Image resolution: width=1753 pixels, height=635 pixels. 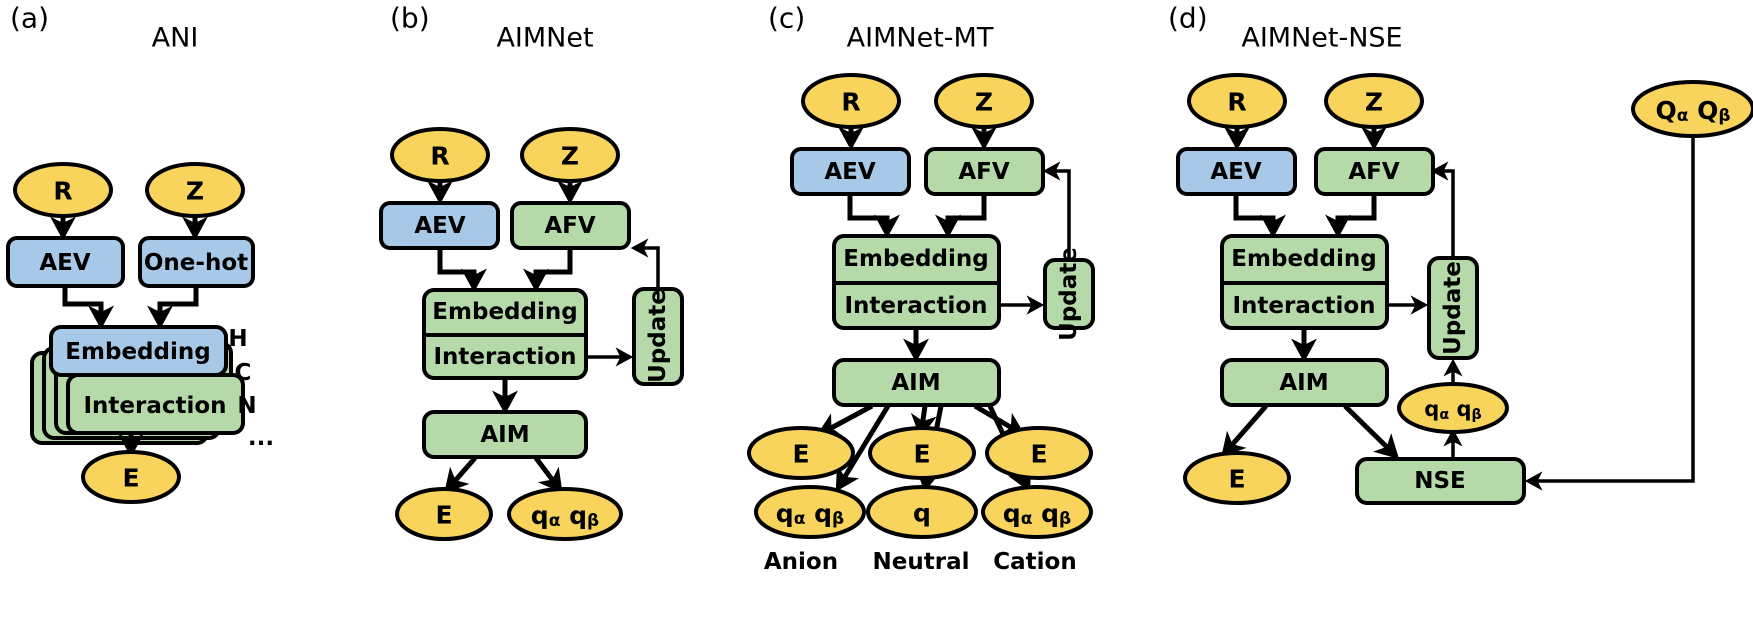 I want to click on panel-a-tag: (a), so click(x=29, y=18).